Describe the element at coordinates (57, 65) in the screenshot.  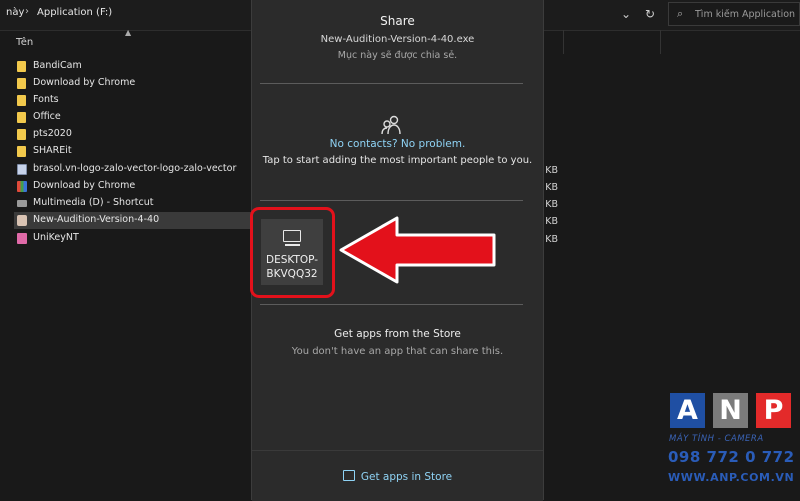
I see `file-name: BandiCam` at that location.